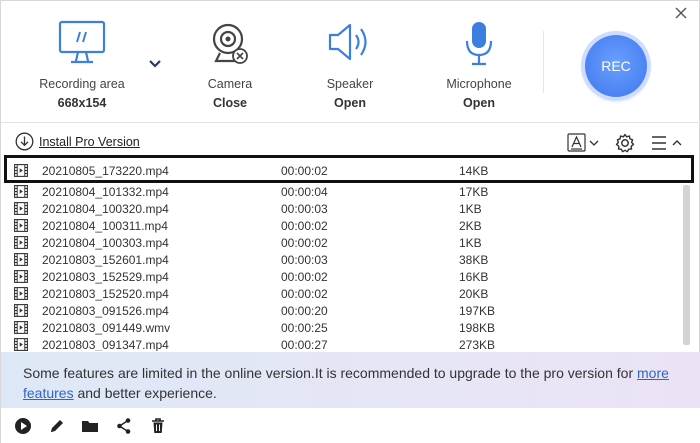  I want to click on file-size: 16KB, so click(474, 277).